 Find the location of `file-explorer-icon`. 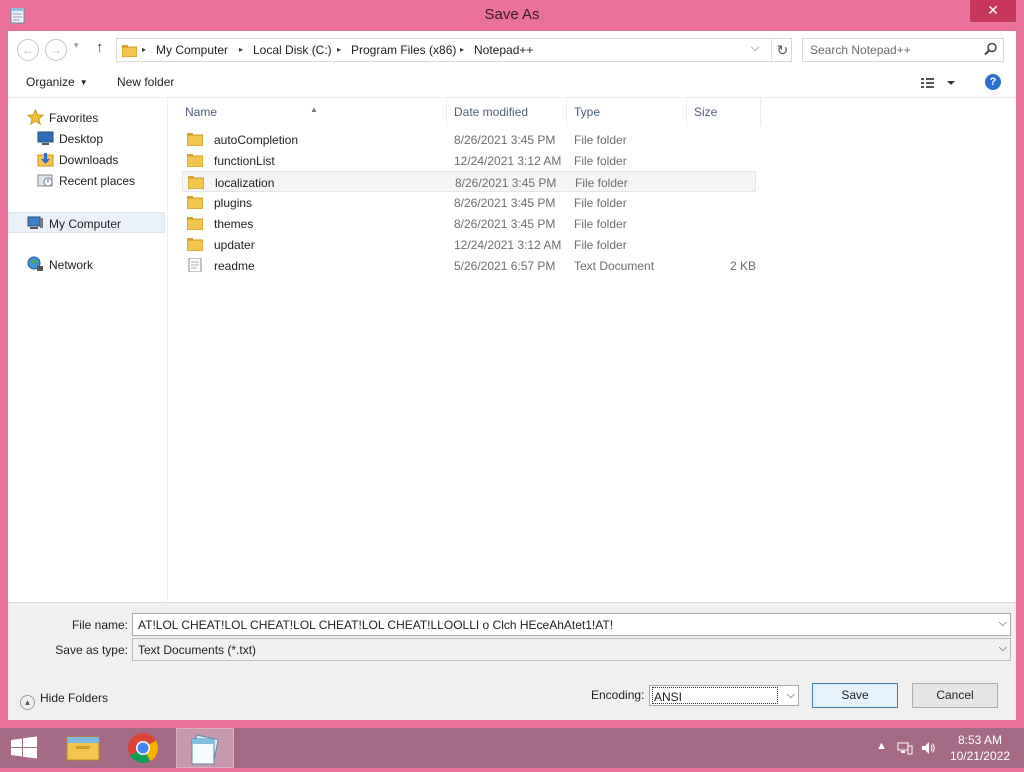

file-explorer-icon is located at coordinates (83, 748).